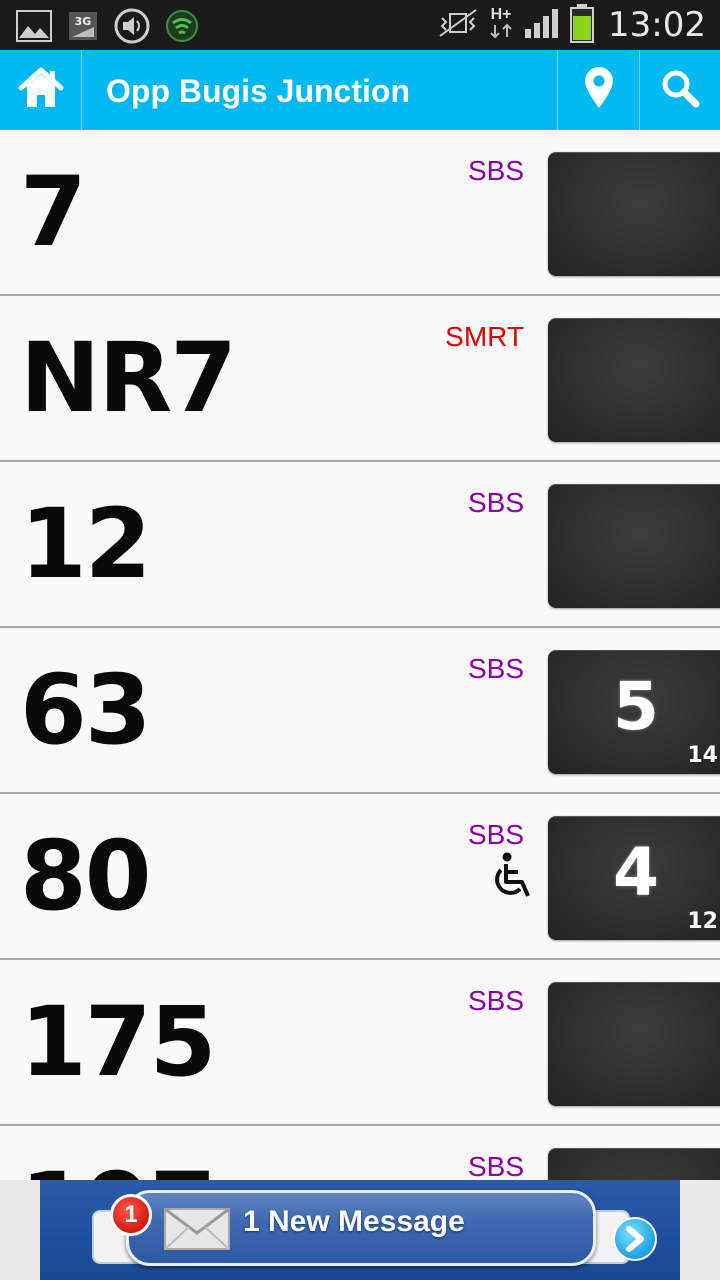 The height and width of the screenshot is (1280, 720). What do you see at coordinates (360, 711) in the screenshot?
I see `bus-service-row: 63 SBS 5 14` at bounding box center [360, 711].